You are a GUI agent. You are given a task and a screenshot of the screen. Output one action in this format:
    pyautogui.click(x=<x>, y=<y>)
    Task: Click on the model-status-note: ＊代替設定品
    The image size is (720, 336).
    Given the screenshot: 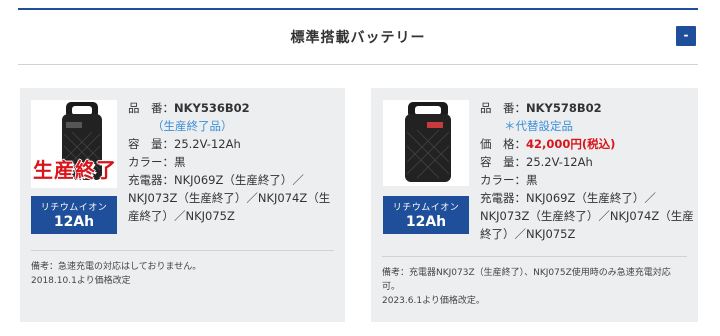 What is the action you would take?
    pyautogui.click(x=538, y=126)
    